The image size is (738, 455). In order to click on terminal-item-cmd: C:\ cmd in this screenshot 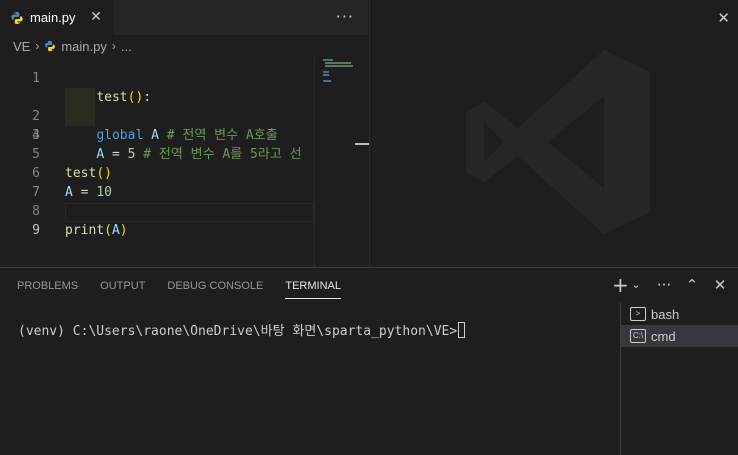, I will do `click(679, 336)`.